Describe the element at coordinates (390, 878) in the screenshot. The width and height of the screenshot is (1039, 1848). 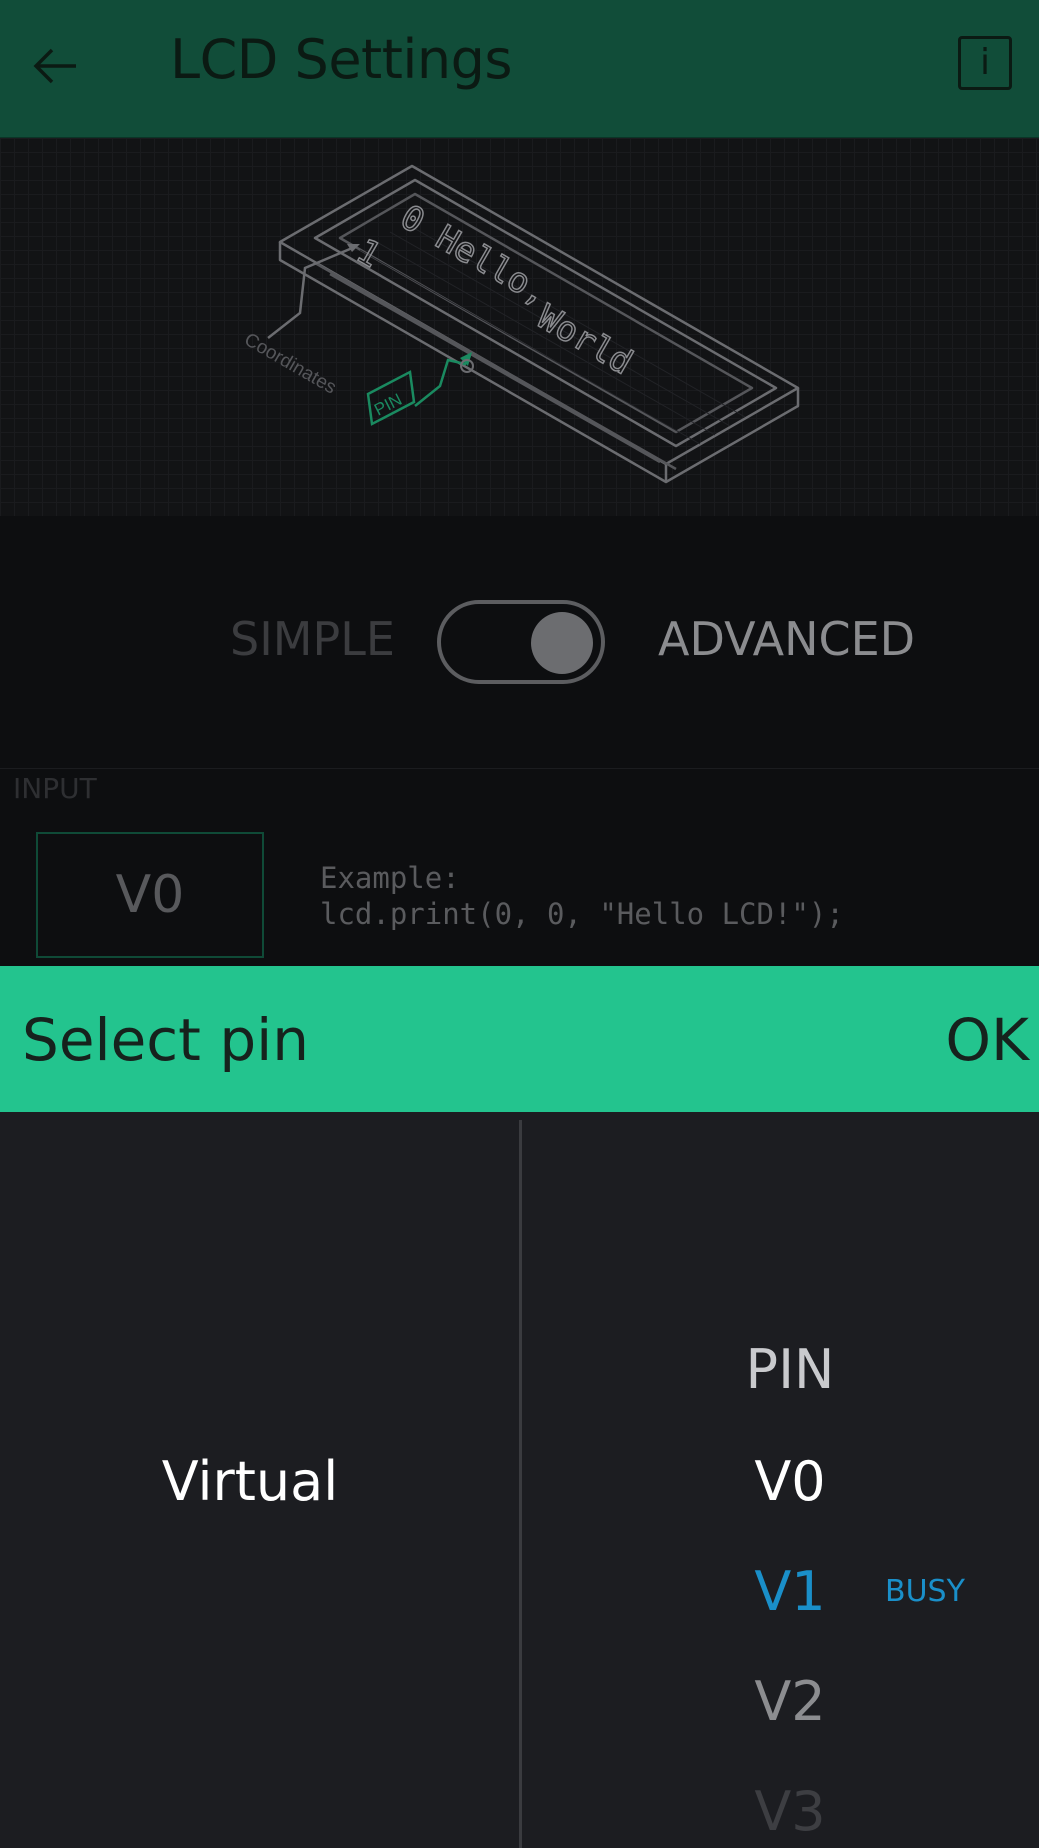
I see `example-line-1: Example:` at that location.